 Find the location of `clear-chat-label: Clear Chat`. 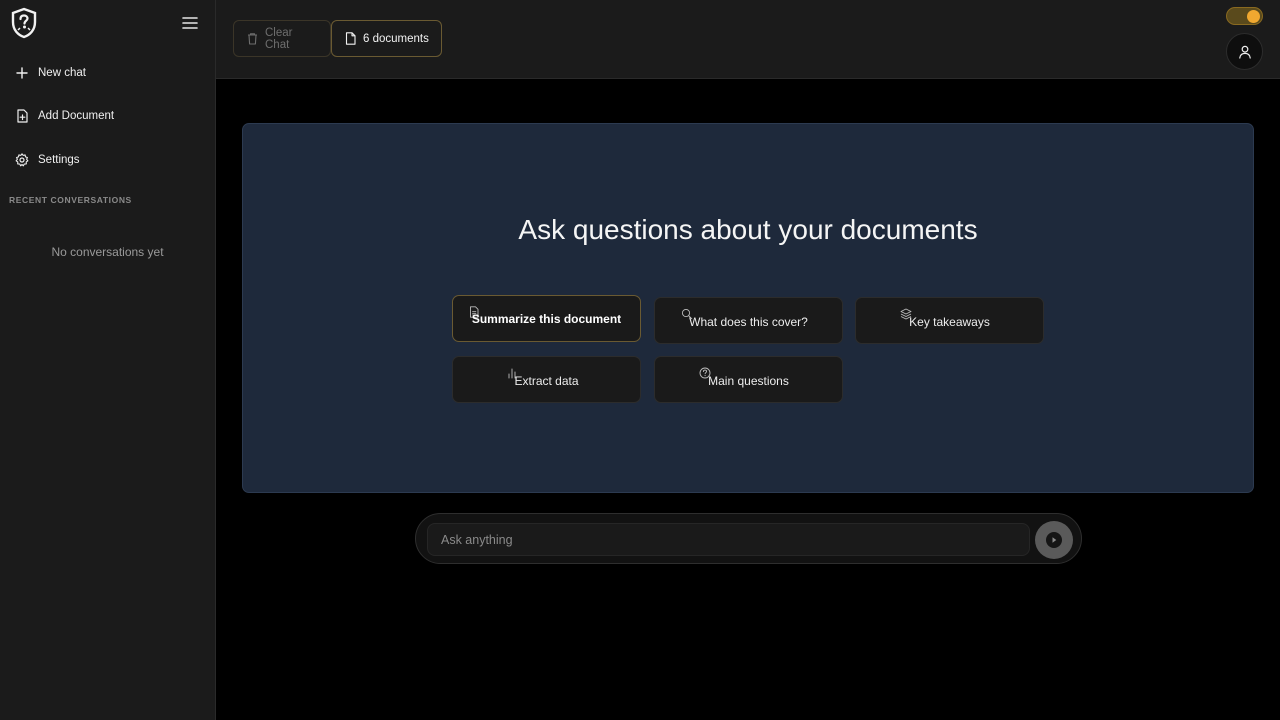

clear-chat-label: Clear Chat is located at coordinates (279, 38).